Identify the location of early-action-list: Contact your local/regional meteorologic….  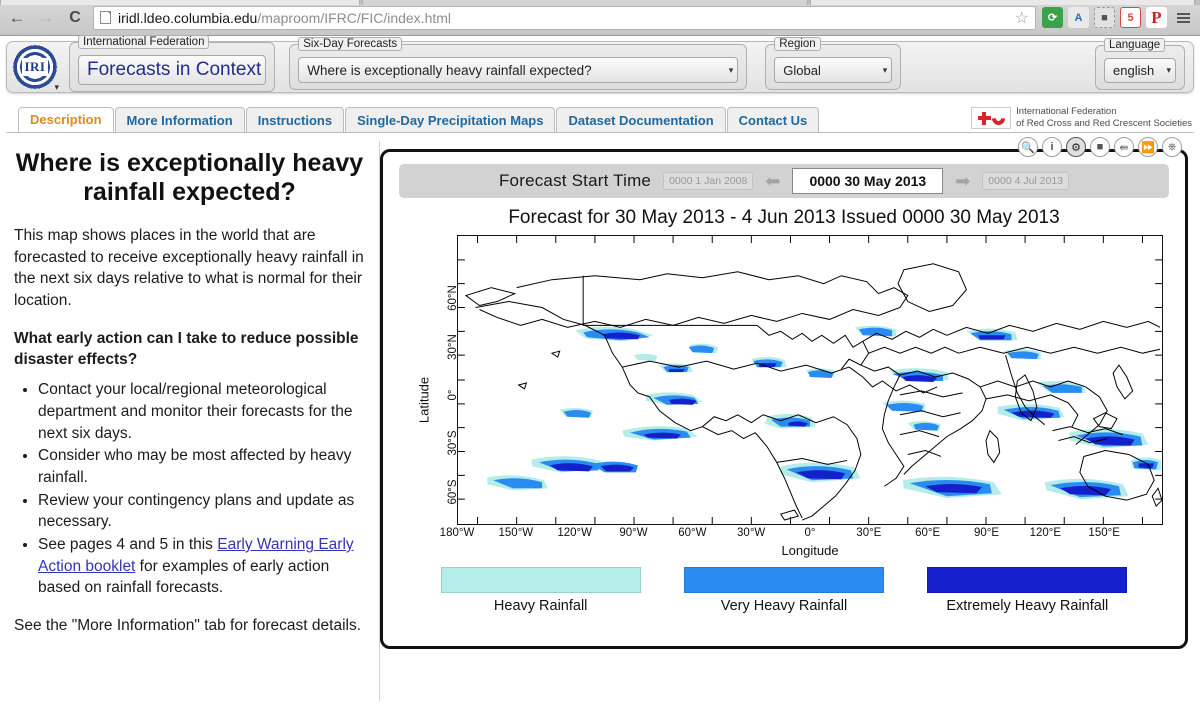
(189, 489).